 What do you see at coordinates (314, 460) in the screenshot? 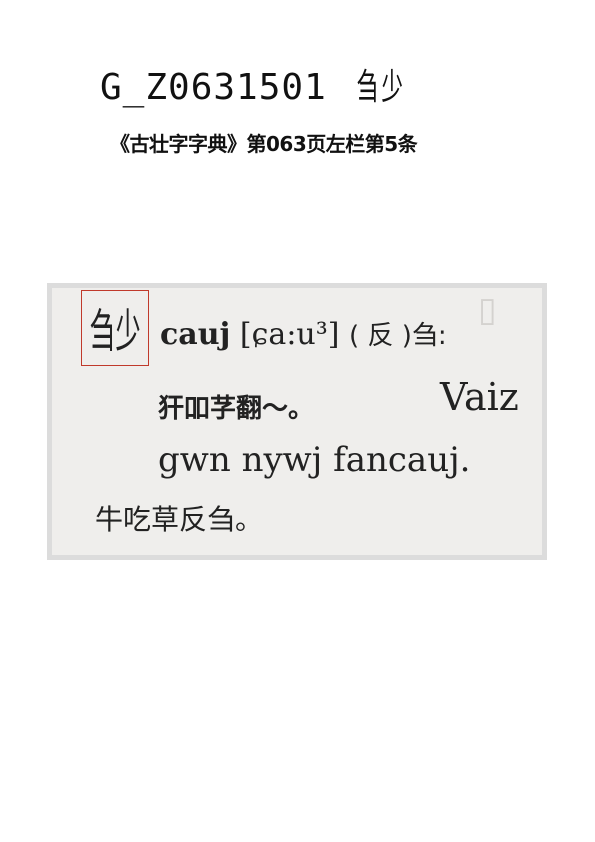
I see `scan-line-3: gwn nywj fancauj.` at bounding box center [314, 460].